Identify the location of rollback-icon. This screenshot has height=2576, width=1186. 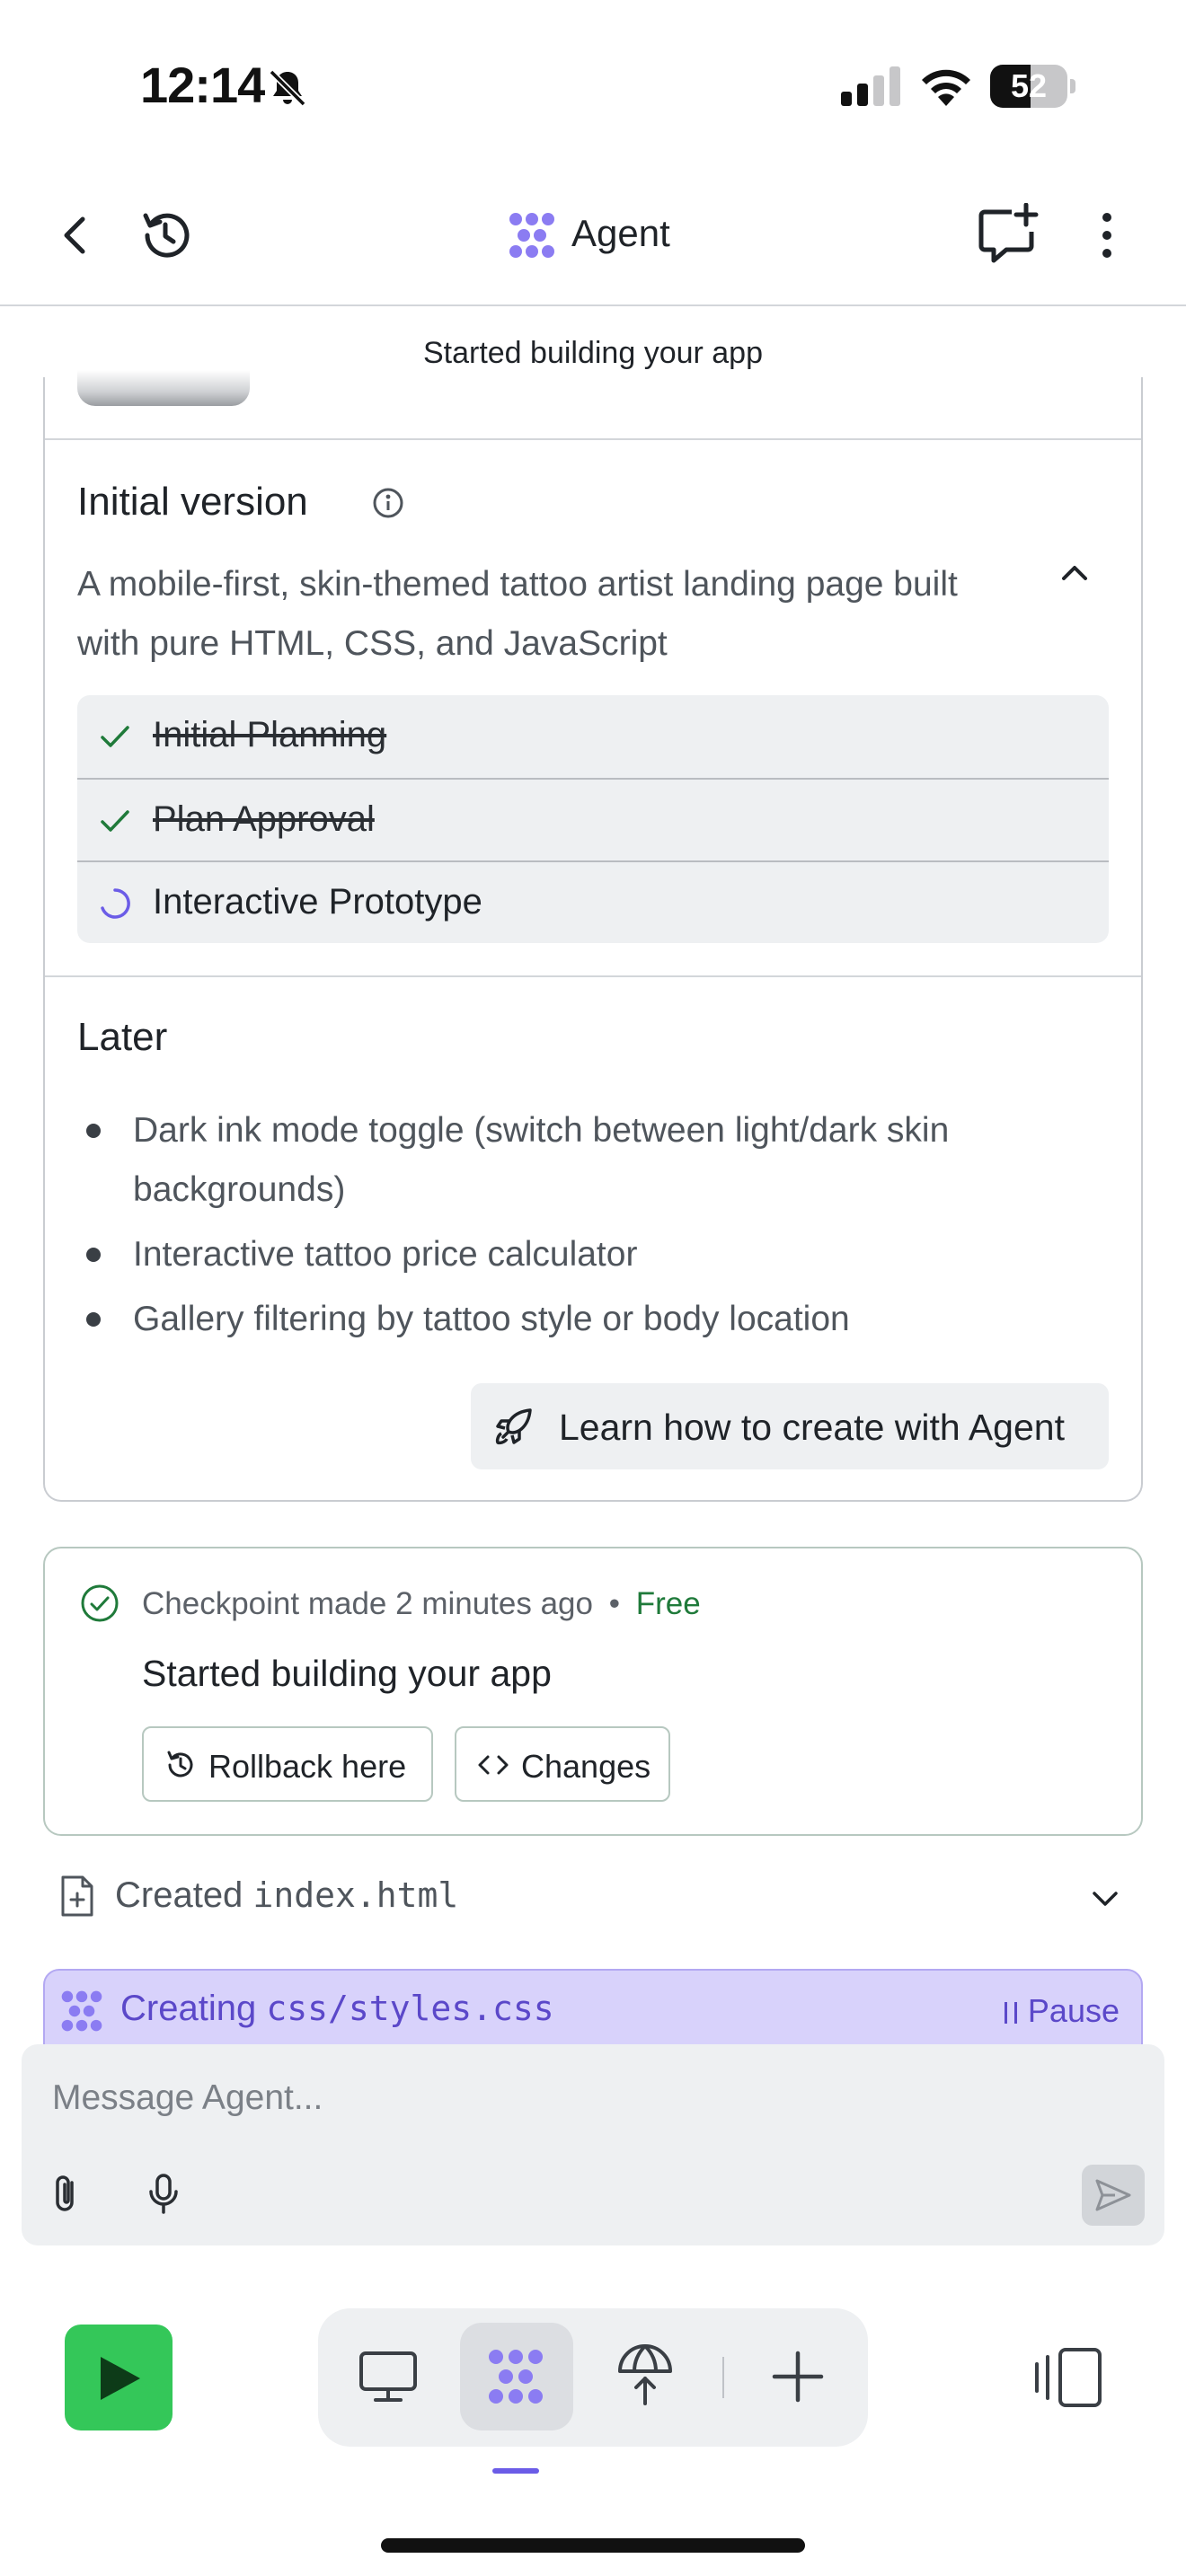
(180, 1764).